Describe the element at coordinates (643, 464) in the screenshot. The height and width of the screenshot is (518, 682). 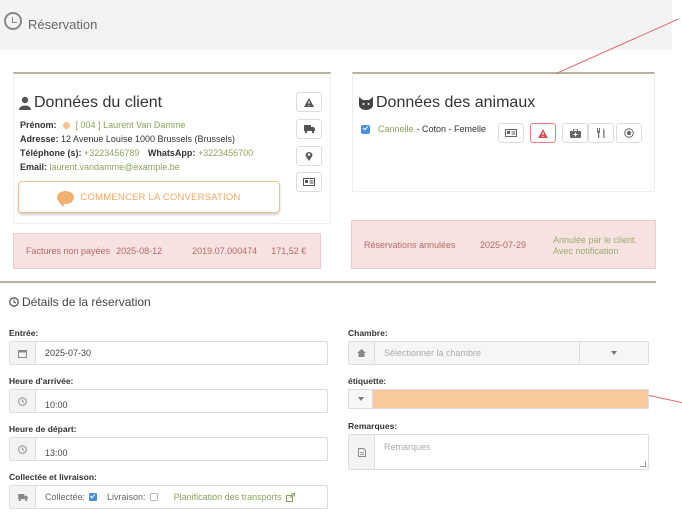
I see `resize-handle-icon` at that location.